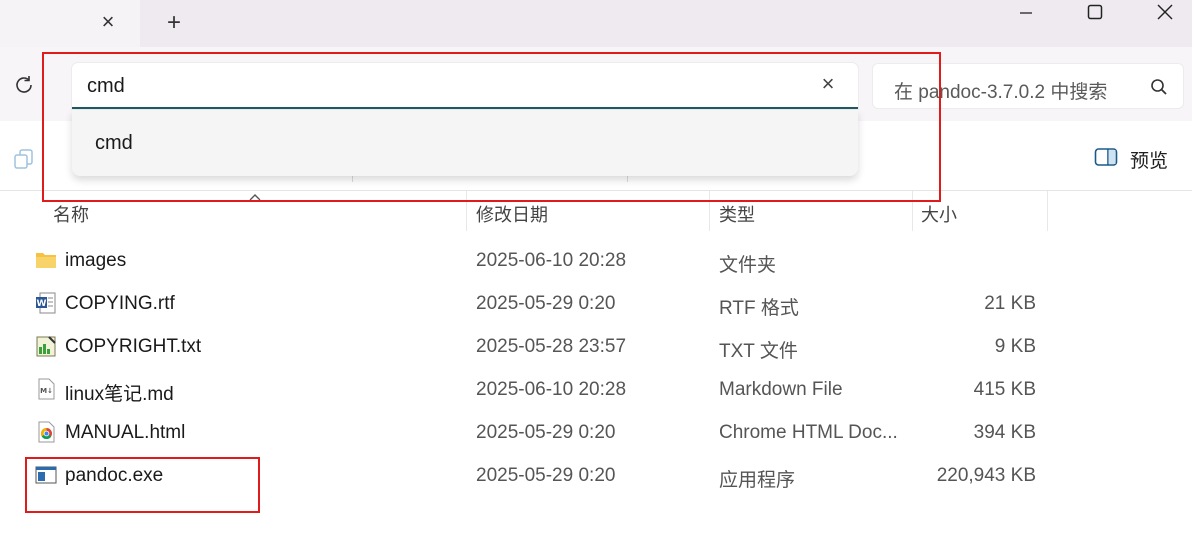 The width and height of the screenshot is (1192, 555). I want to click on file-name: COPYING.rtf, so click(120, 303).